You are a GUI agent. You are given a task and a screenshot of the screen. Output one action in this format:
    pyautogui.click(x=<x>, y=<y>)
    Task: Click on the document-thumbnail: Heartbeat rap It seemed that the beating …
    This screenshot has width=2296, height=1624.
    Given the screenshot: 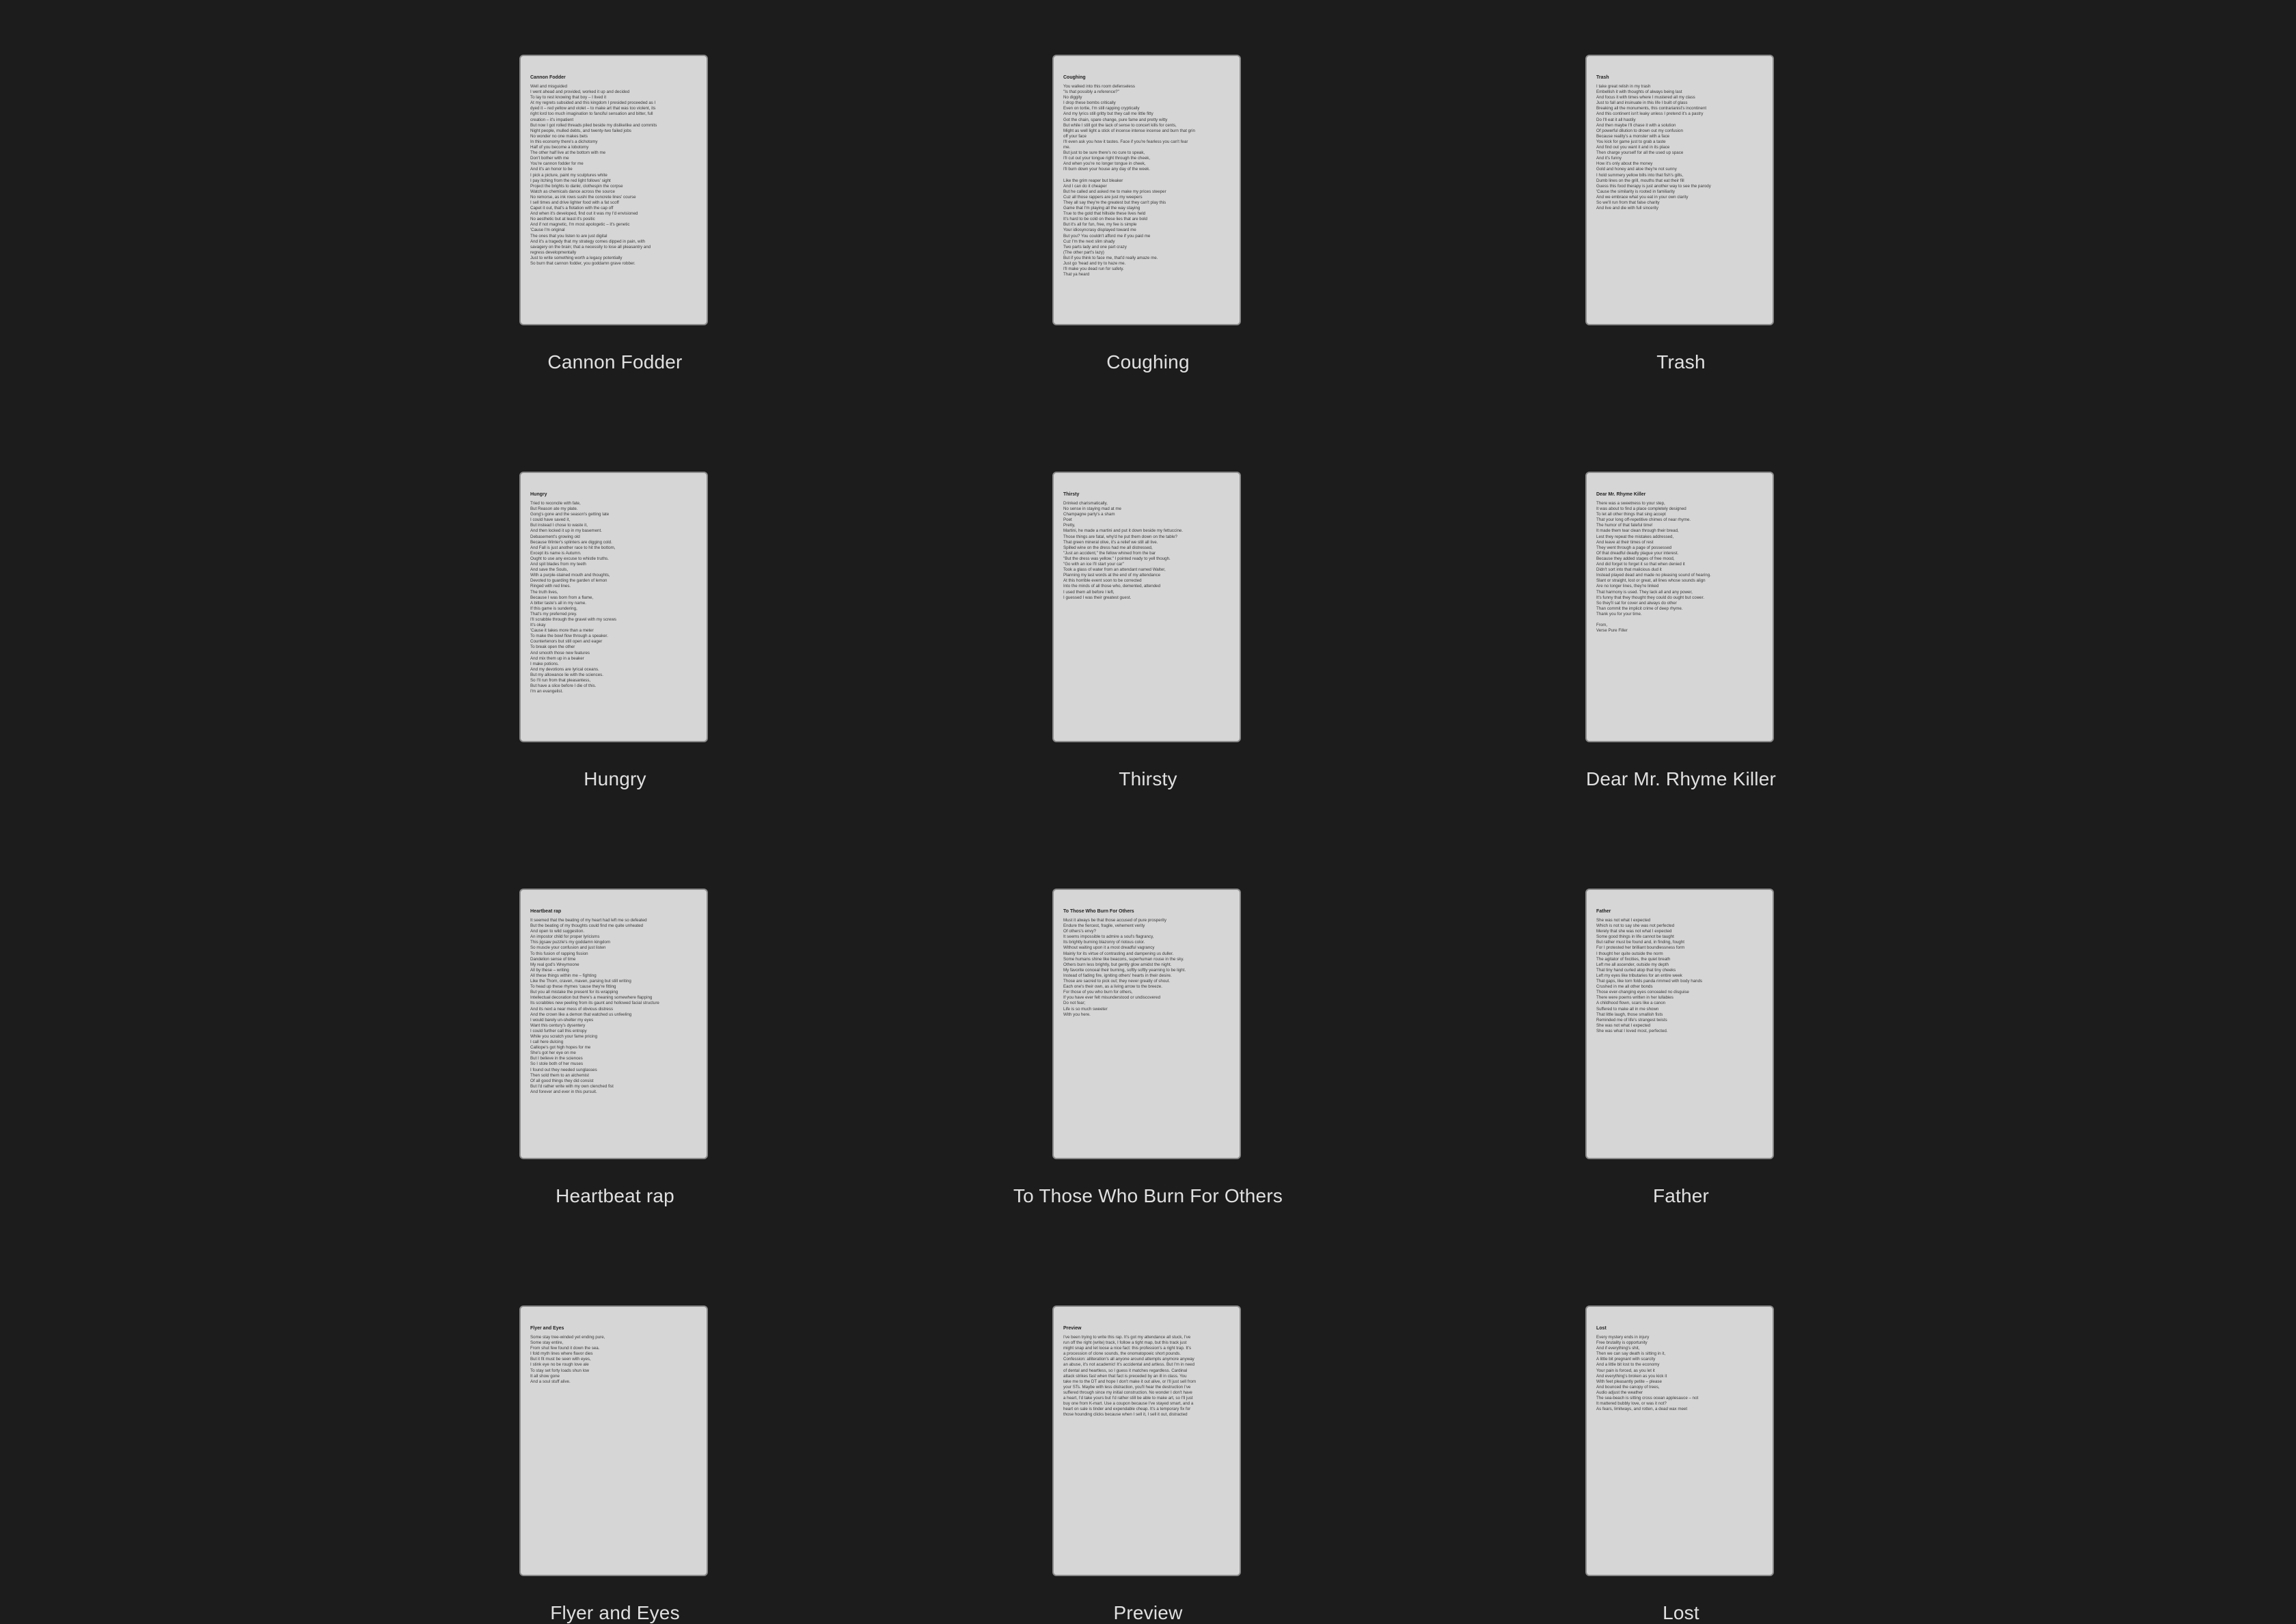 What is the action you would take?
    pyautogui.click(x=613, y=1024)
    